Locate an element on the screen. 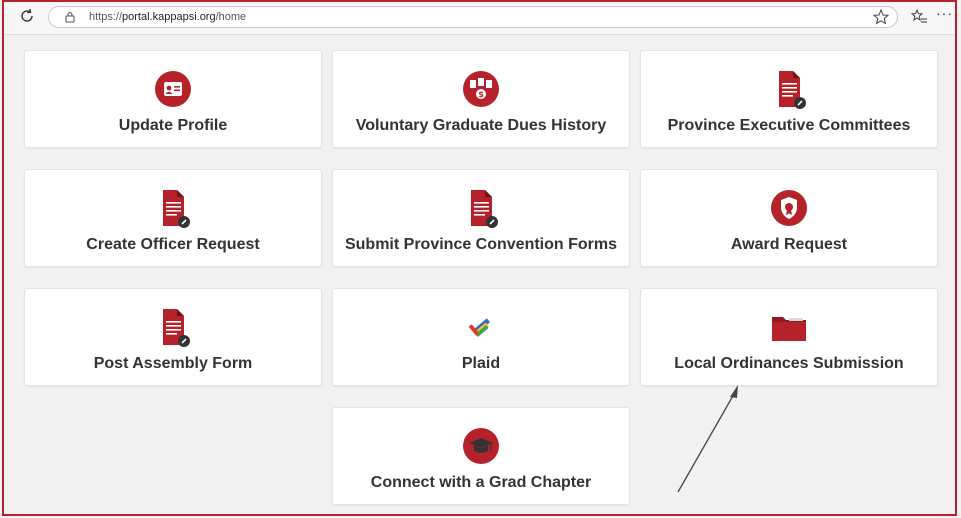 Image resolution: width=961 pixels, height=518 pixels. tile-plaid: Plaid is located at coordinates (481, 337).